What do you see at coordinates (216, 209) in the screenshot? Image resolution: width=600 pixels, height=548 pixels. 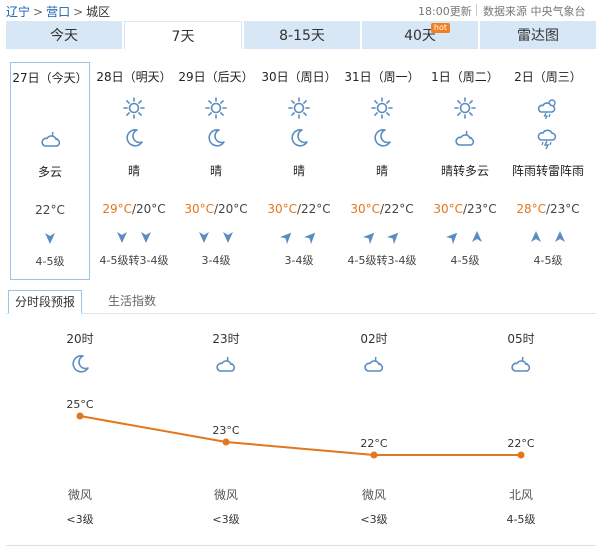 I see `temperature: 30°C/20°C` at bounding box center [216, 209].